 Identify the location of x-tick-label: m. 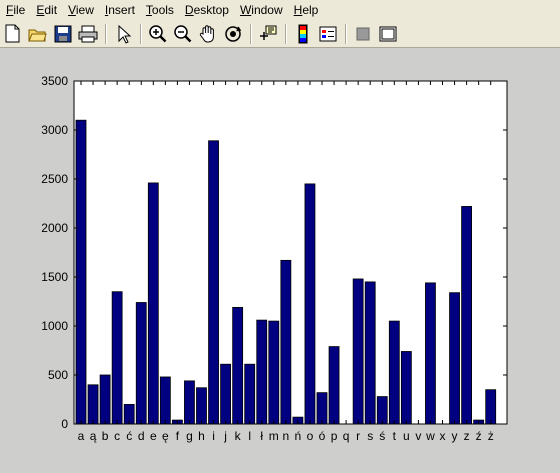
(274, 436).